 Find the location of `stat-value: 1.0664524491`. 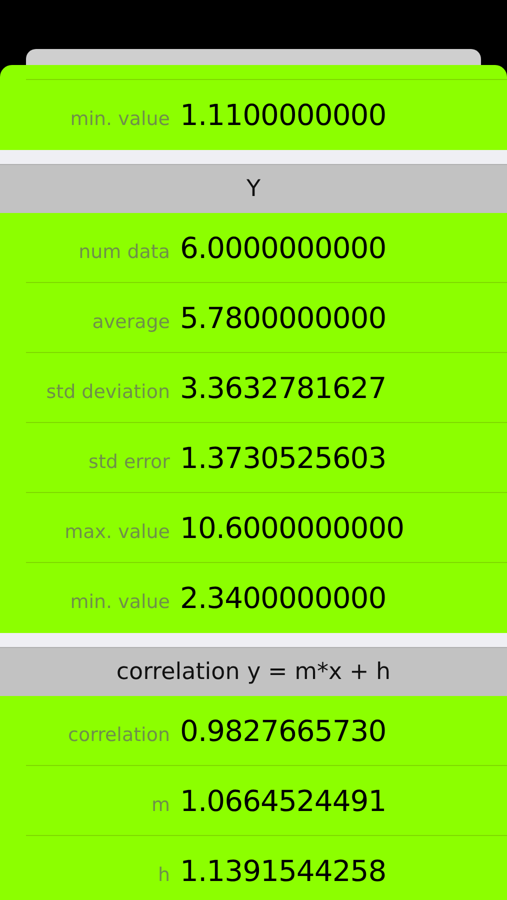

stat-value: 1.0664524491 is located at coordinates (283, 801).